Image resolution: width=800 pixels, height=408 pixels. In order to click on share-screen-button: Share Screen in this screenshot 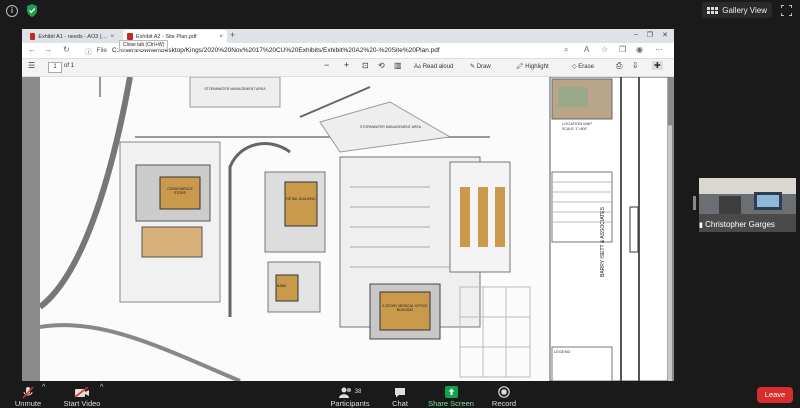, I will do `click(451, 394)`.